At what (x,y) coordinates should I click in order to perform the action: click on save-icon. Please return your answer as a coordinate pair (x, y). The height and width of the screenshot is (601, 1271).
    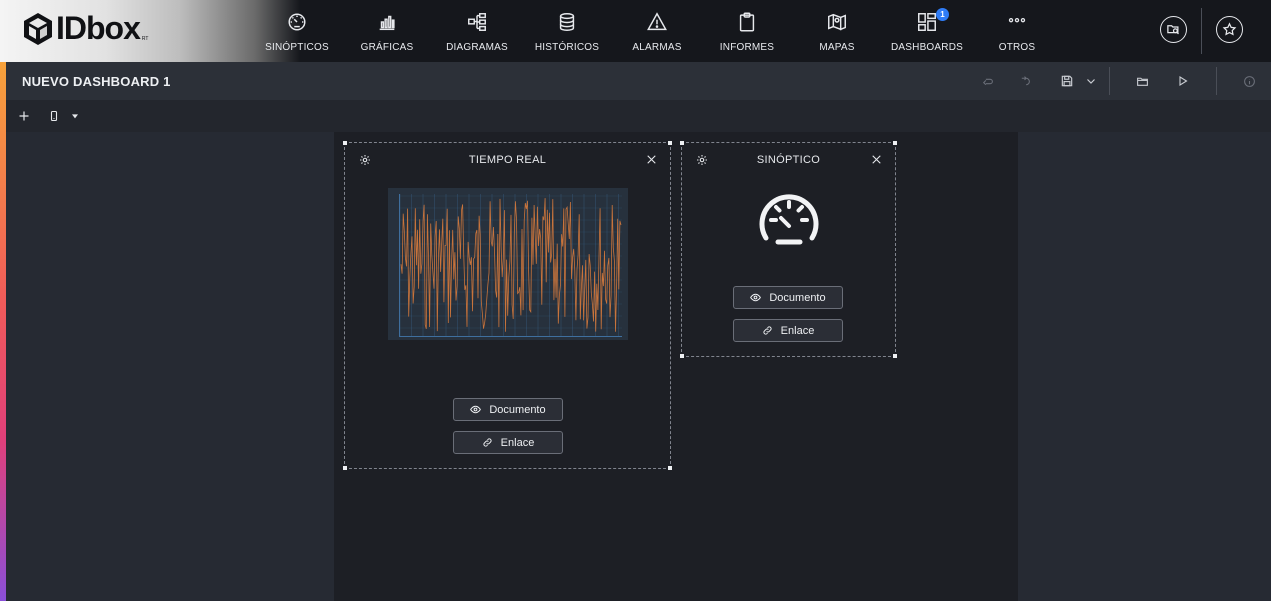
    Looking at the image, I should click on (1067, 81).